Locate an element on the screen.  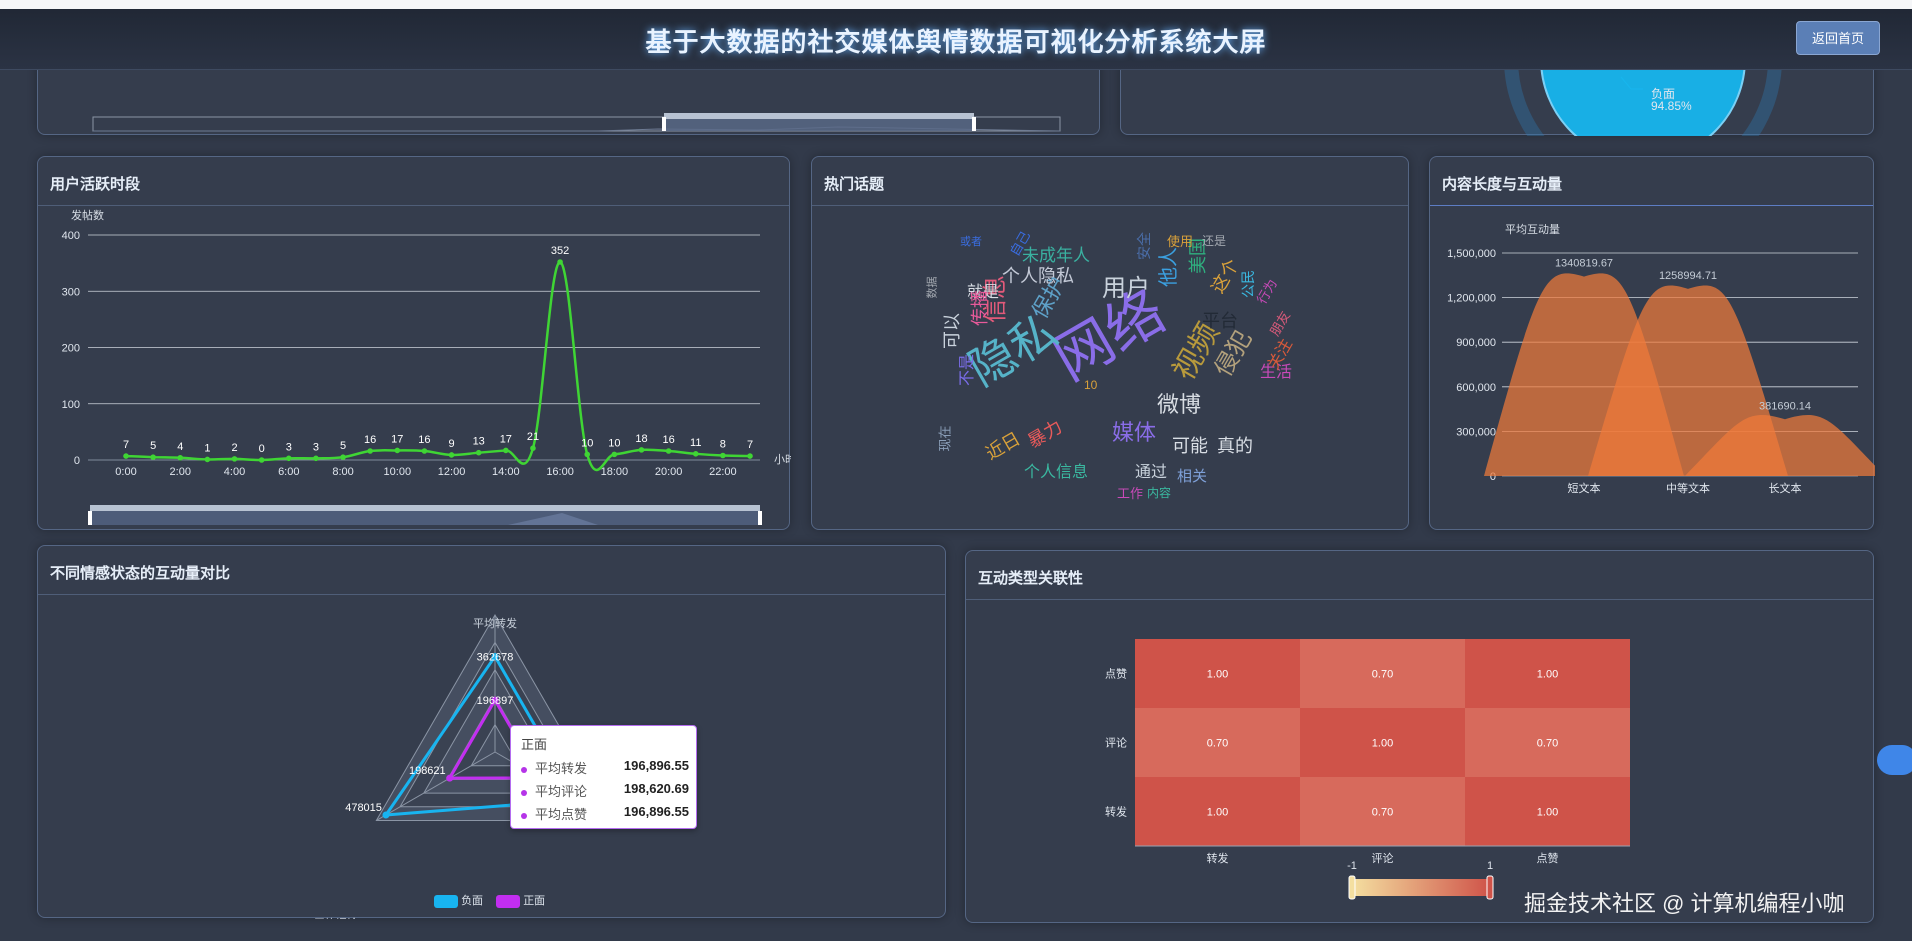
negative-value: 94.85% is located at coordinates (1671, 106).